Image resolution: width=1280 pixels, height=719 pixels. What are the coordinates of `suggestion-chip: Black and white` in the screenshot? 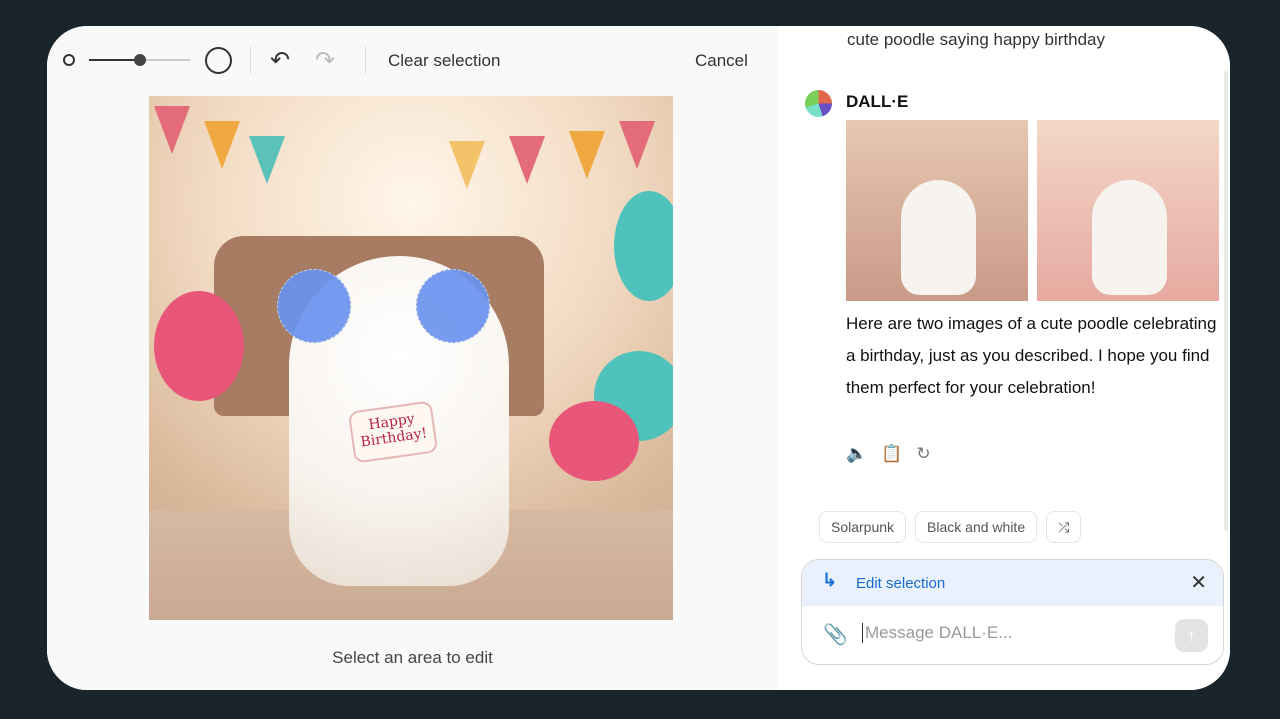 It's located at (976, 527).